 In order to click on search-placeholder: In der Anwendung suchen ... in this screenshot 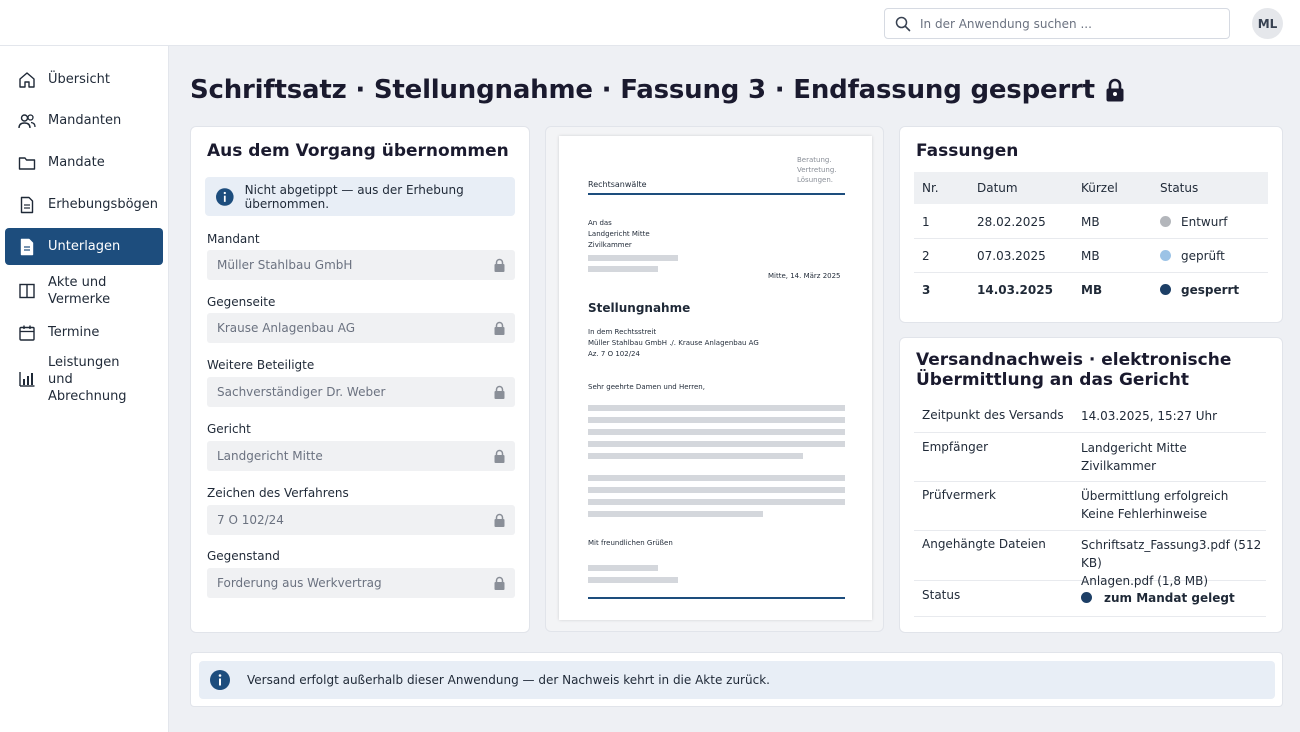, I will do `click(1006, 23)`.